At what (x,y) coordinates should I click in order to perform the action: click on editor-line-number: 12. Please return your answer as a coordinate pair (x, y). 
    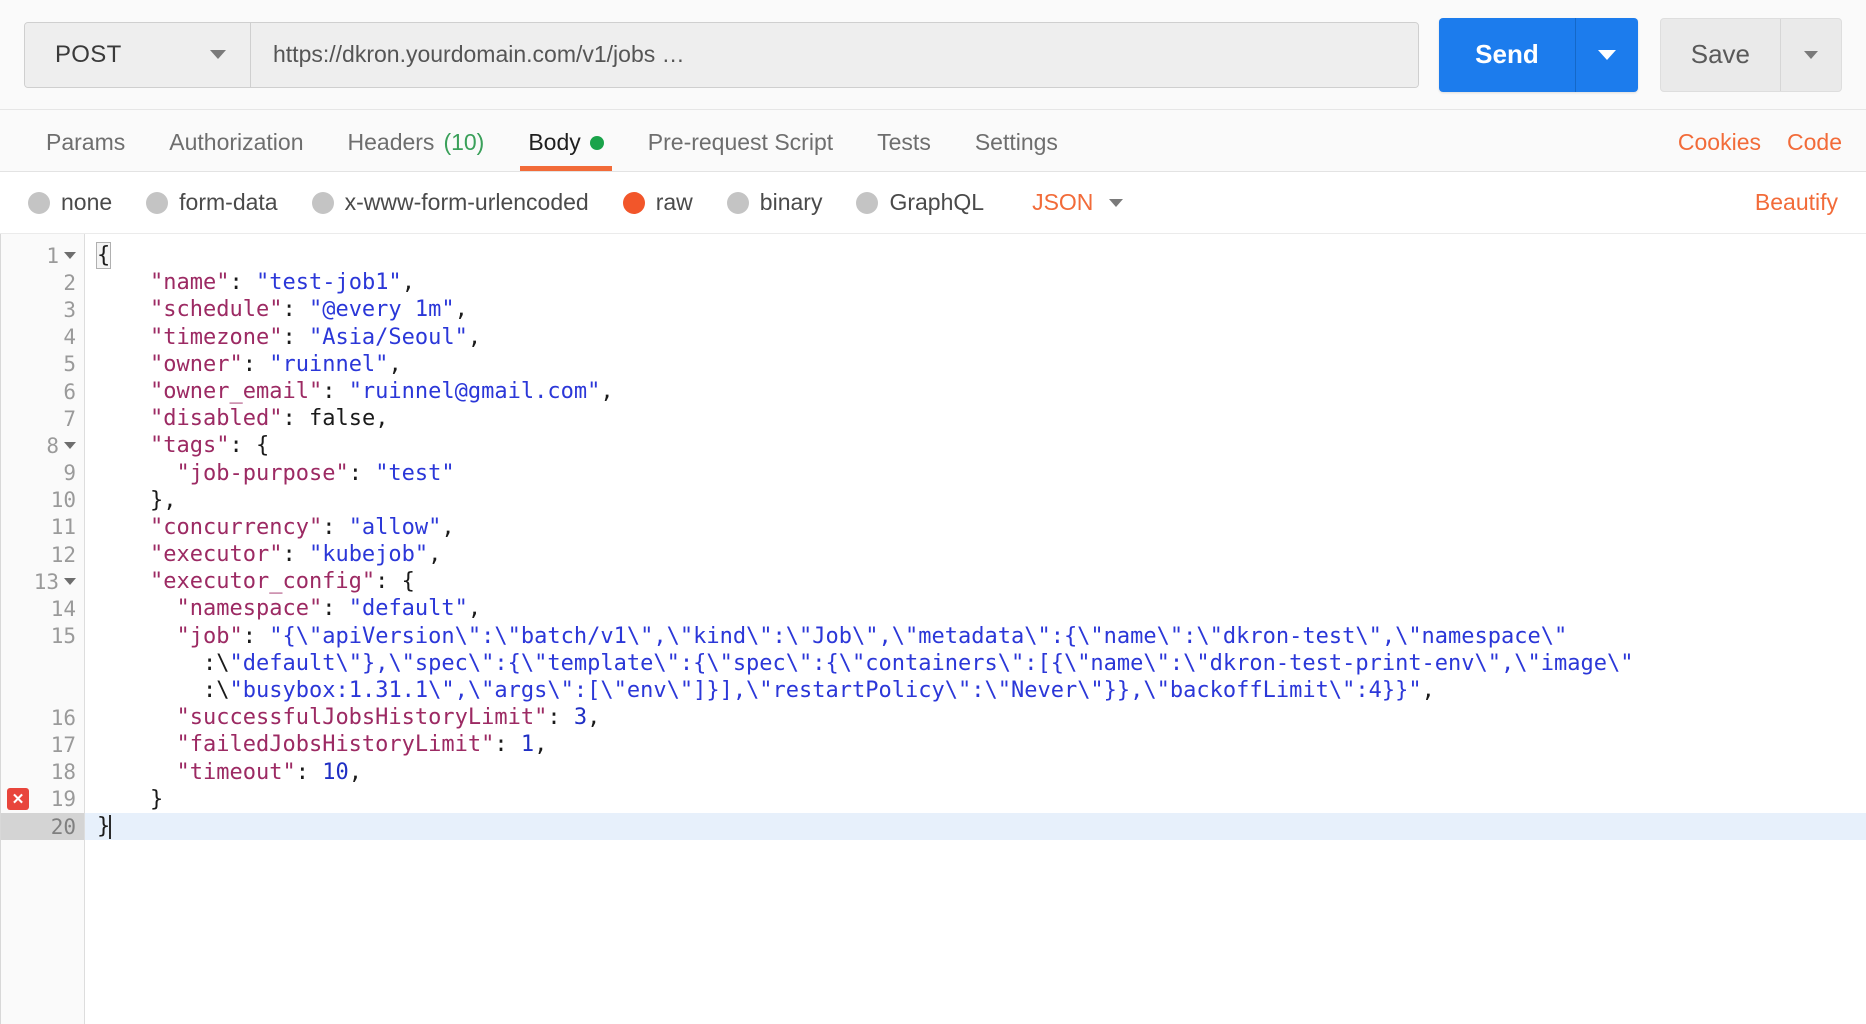
    Looking at the image, I should click on (42, 554).